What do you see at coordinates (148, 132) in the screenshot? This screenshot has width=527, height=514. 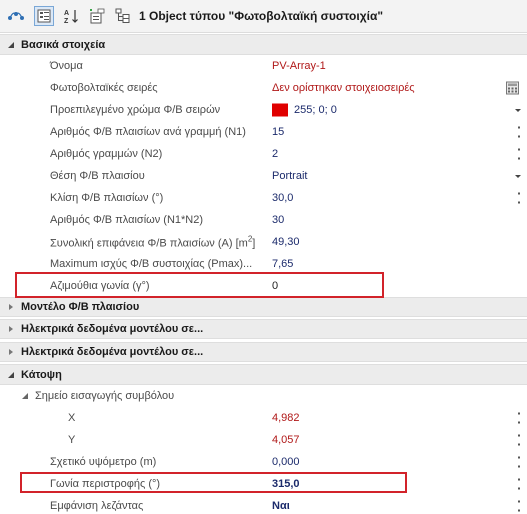 I see `prop-n1-label: Αριθμός Φ/Β πλαισίων ανά γραμμή (N1)` at bounding box center [148, 132].